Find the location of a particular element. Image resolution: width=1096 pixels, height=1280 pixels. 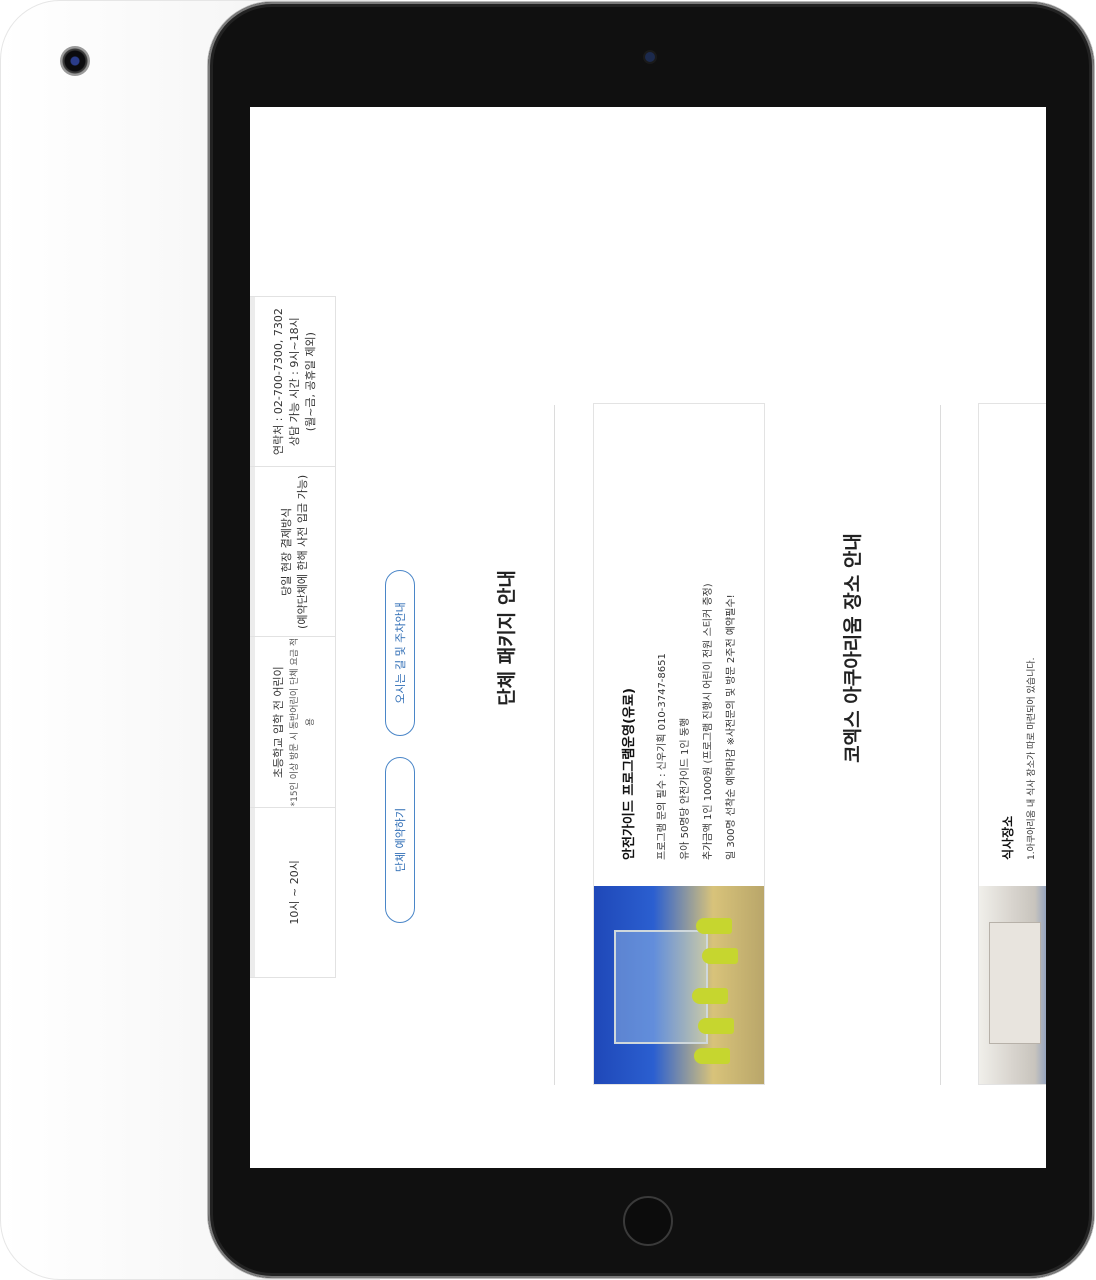

payment-note: (예약단체에 한해 사전 입금 가능) is located at coordinates (302, 551).